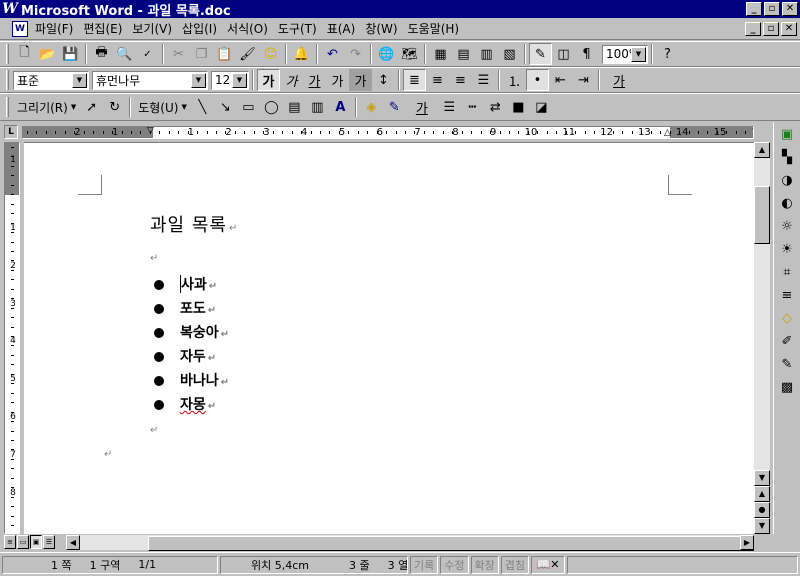  Describe the element at coordinates (463, 54) in the screenshot. I see `insert-table-icon: ▤` at that location.